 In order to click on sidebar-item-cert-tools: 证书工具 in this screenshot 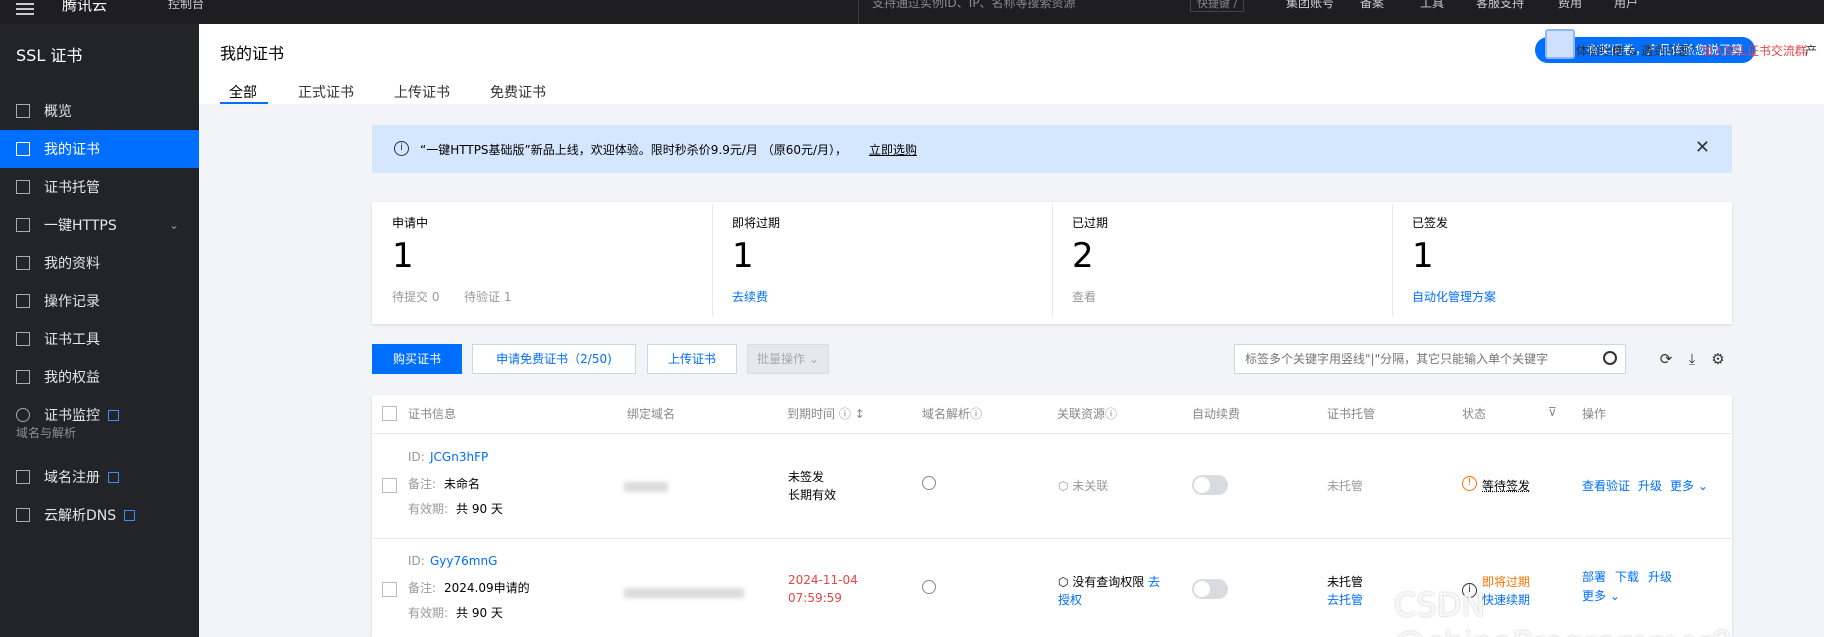, I will do `click(99, 339)`.